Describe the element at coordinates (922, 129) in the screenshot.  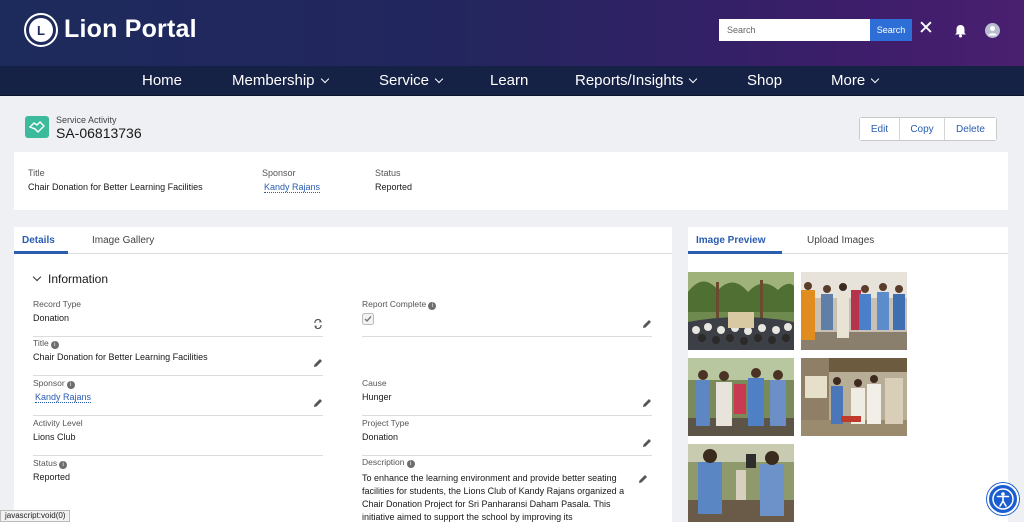
I see `copy-button: Copy` at that location.